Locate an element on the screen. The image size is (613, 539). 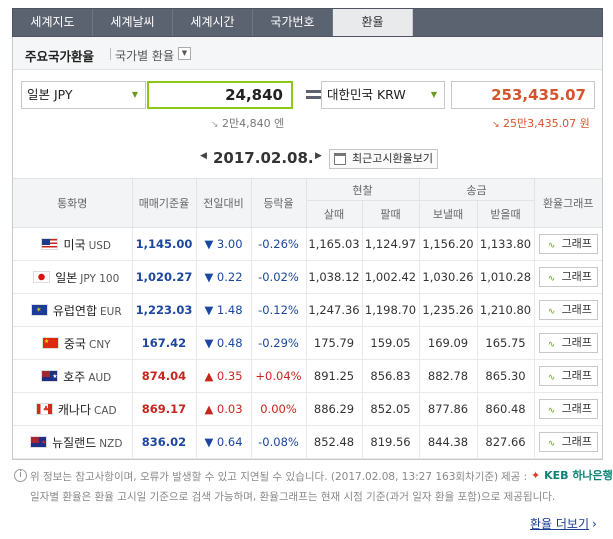
header-currency: 통화명 is located at coordinates (73, 203).